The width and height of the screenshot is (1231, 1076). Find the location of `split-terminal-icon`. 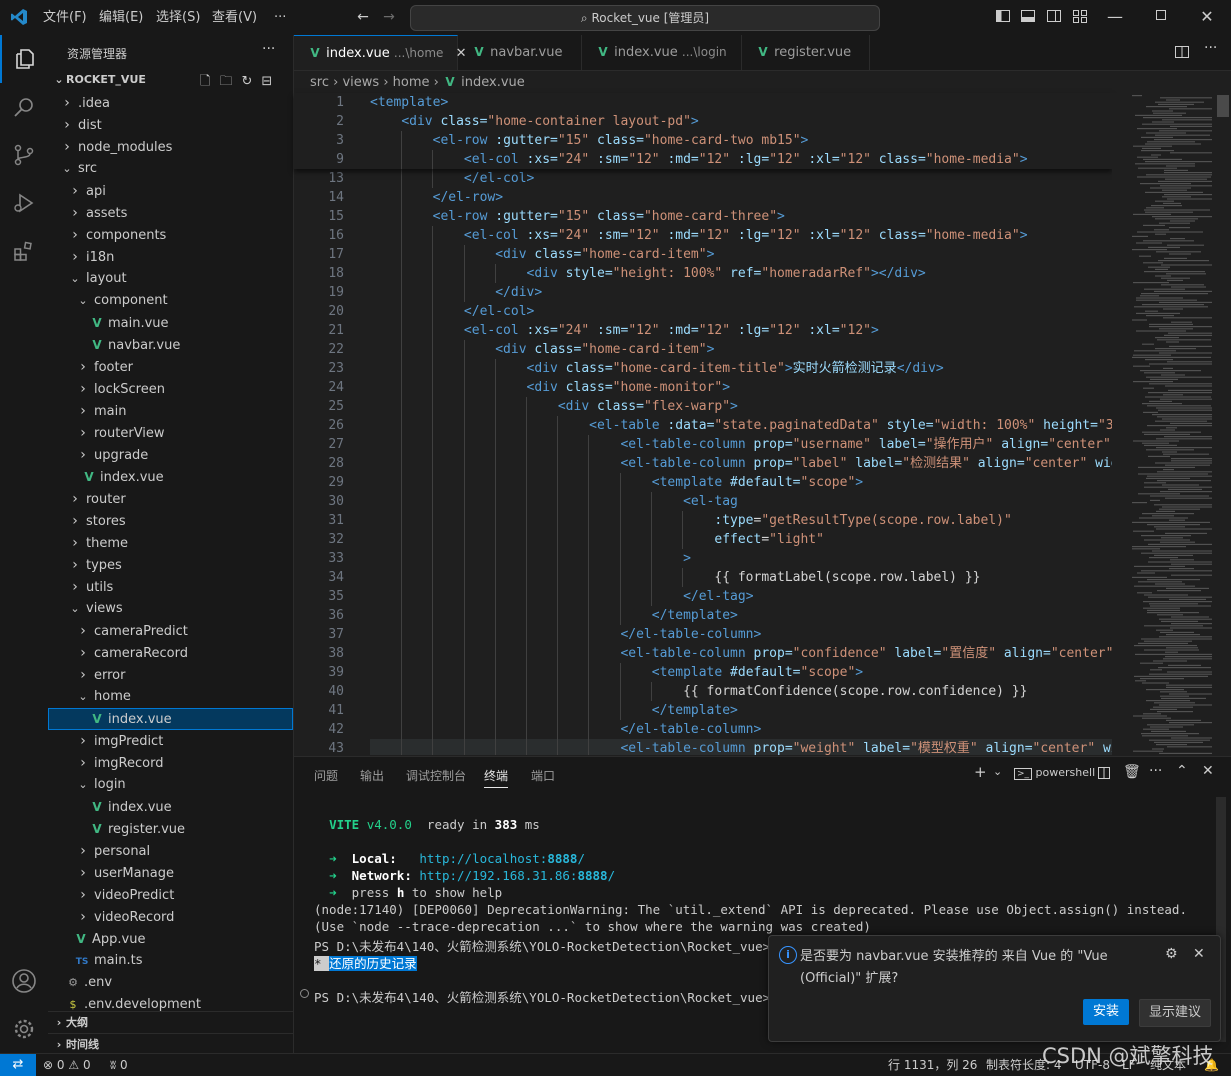

split-terminal-icon is located at coordinates (1104, 775).